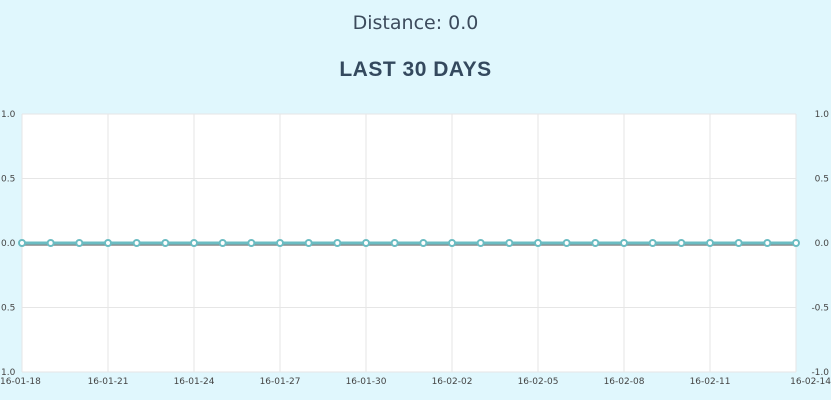  Describe the element at coordinates (194, 382) in the screenshot. I see `x-tick-label: 16-01-24` at that location.